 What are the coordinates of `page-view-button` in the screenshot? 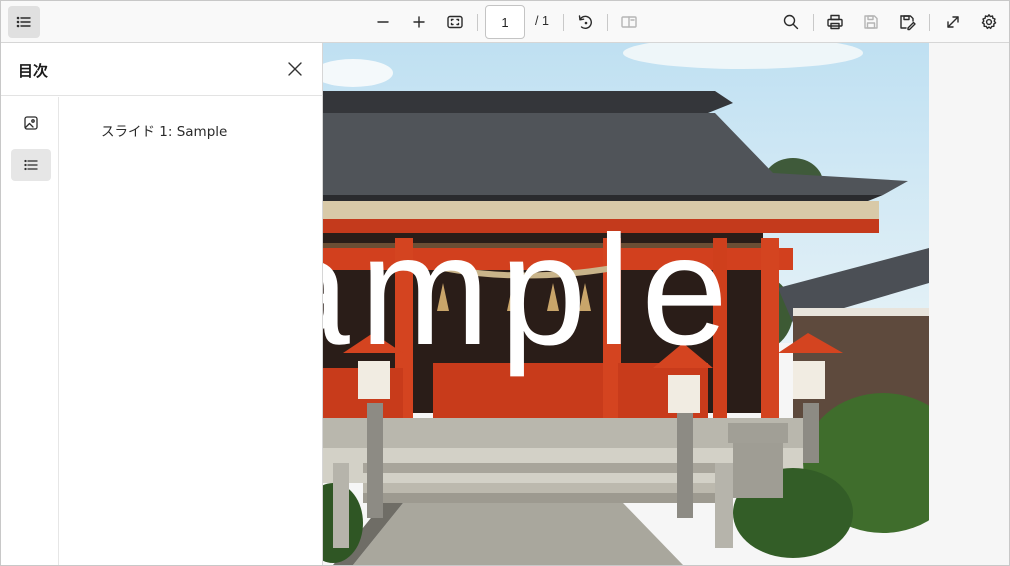 It's located at (629, 22).